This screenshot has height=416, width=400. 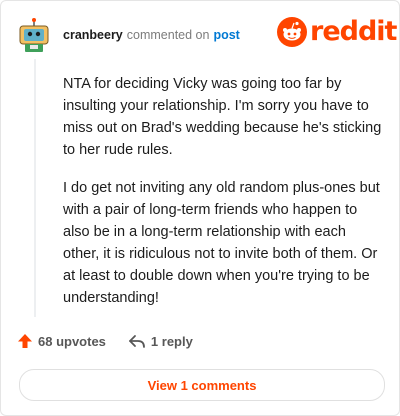 I want to click on reddit-snoo-icon, so click(x=292, y=32).